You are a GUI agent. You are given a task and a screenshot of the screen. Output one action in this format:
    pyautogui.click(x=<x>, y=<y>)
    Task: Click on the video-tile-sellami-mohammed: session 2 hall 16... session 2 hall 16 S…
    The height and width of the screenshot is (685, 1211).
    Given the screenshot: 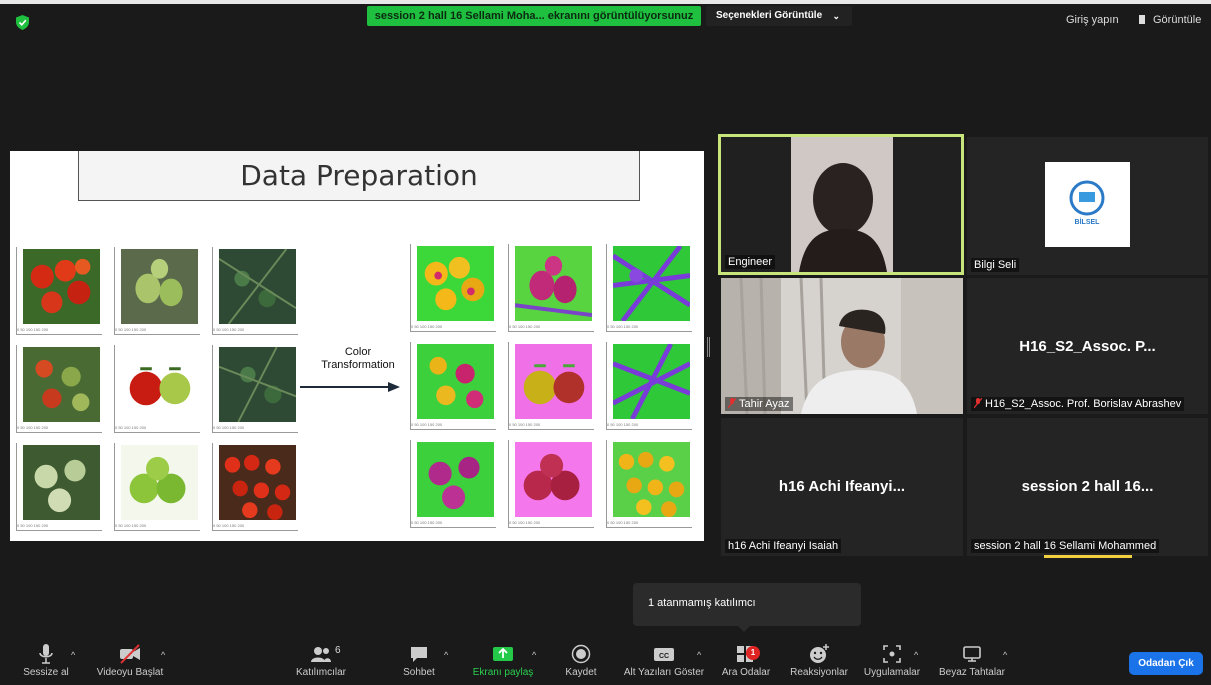 What is the action you would take?
    pyautogui.click(x=1087, y=487)
    